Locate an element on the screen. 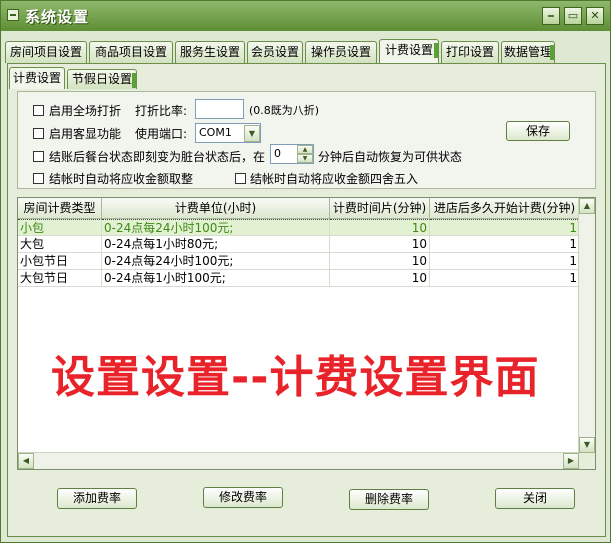  cell-billing-unit: 0-24点每1小时100元; is located at coordinates (216, 278).